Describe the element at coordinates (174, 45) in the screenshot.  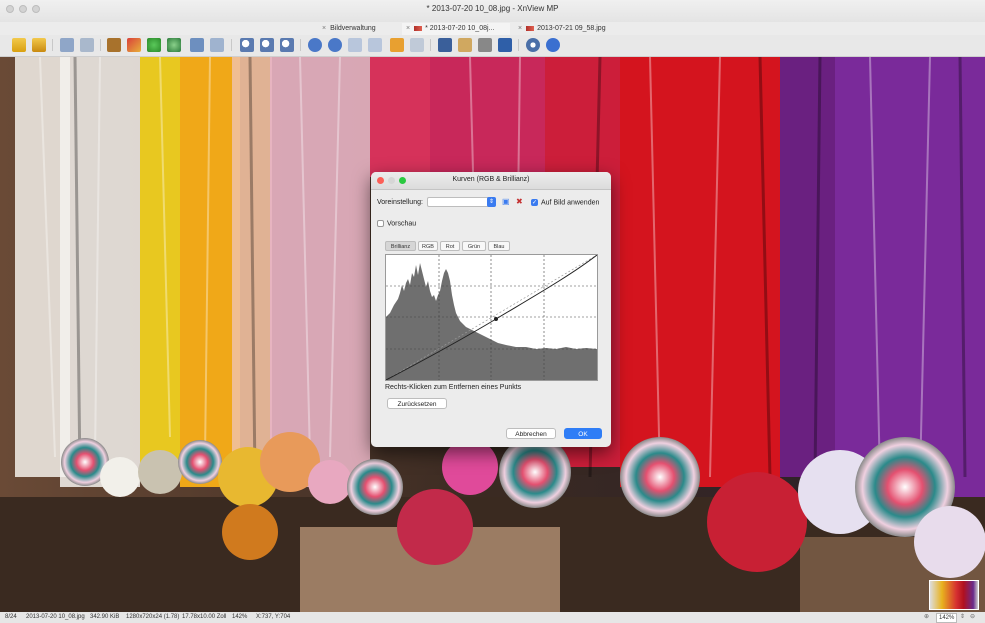
I see `adjust-icon` at that location.